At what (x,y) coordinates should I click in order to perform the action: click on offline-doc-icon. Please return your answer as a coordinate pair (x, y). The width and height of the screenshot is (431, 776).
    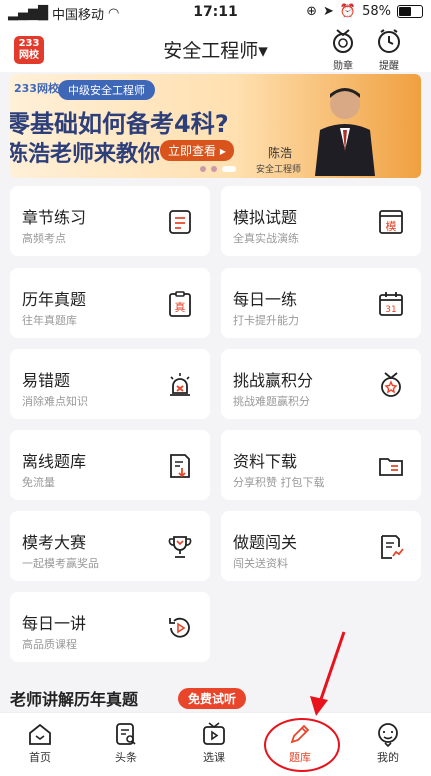
    Looking at the image, I should click on (180, 466).